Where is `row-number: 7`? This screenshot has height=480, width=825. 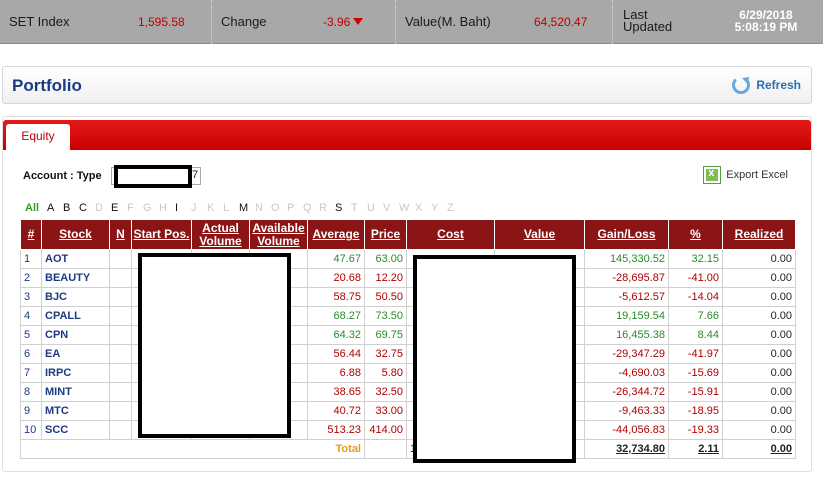 row-number: 7 is located at coordinates (31, 373).